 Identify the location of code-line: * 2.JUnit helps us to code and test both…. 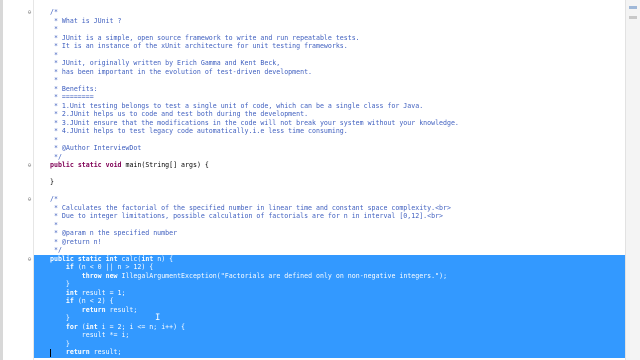
(330, 114).